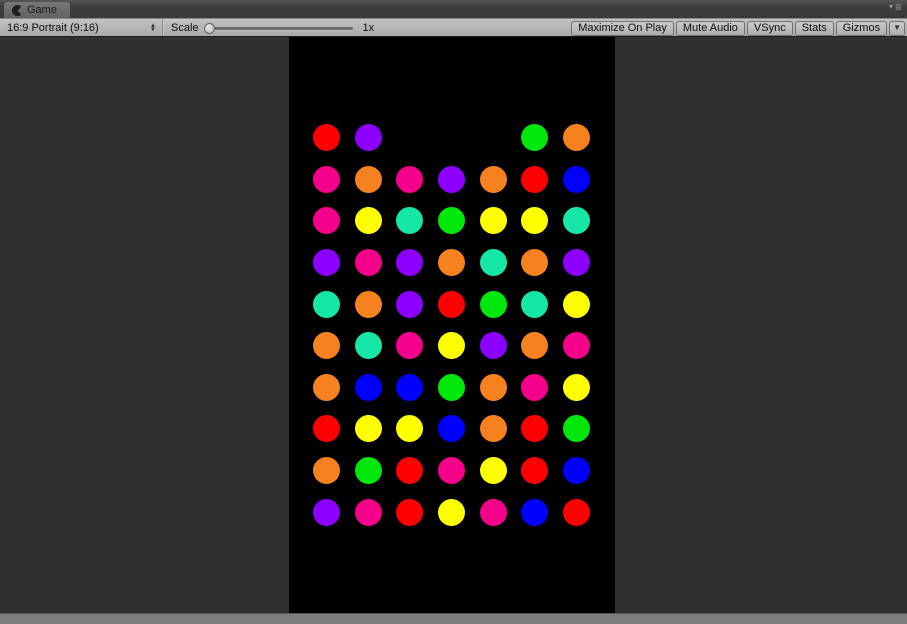  I want to click on aspect-ratio-dropdown: 16:9 Portrait (9:16) ▲ ▼, so click(81, 27).